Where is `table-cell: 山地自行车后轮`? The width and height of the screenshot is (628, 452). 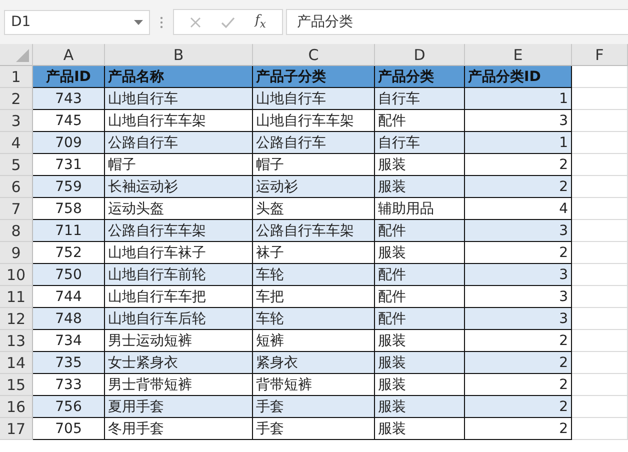 table-cell: 山地自行车后轮 is located at coordinates (179, 319).